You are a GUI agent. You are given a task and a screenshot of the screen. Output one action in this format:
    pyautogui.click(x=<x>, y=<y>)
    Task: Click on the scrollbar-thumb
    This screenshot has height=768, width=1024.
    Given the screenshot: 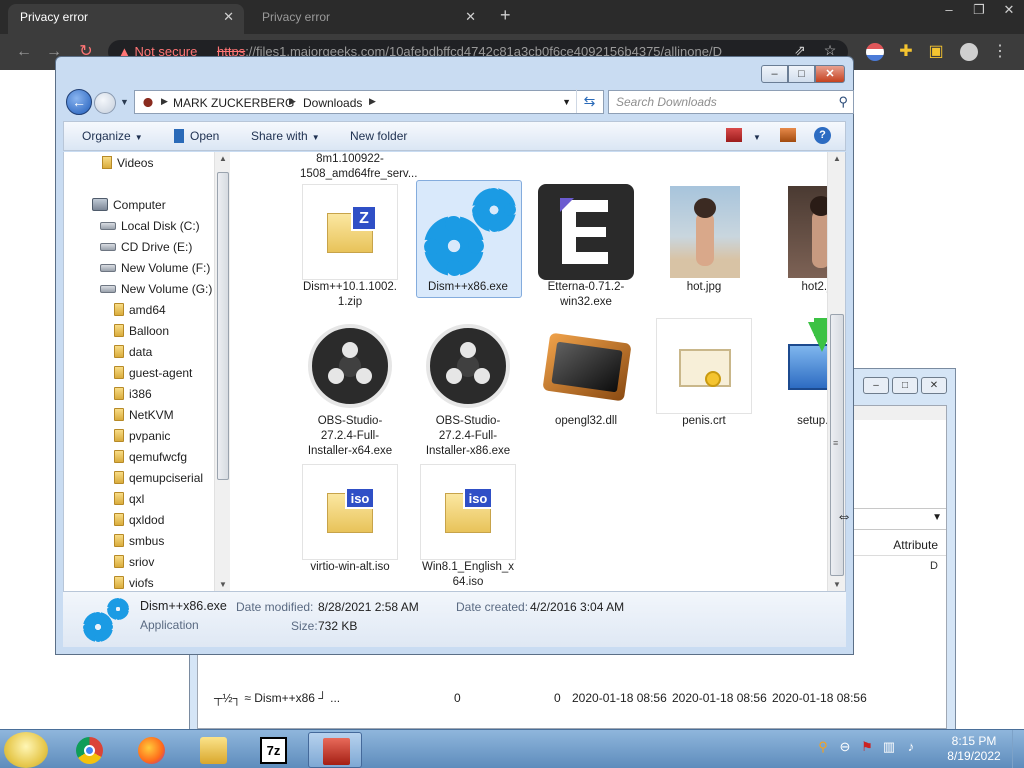 What is the action you would take?
    pyautogui.click(x=223, y=326)
    